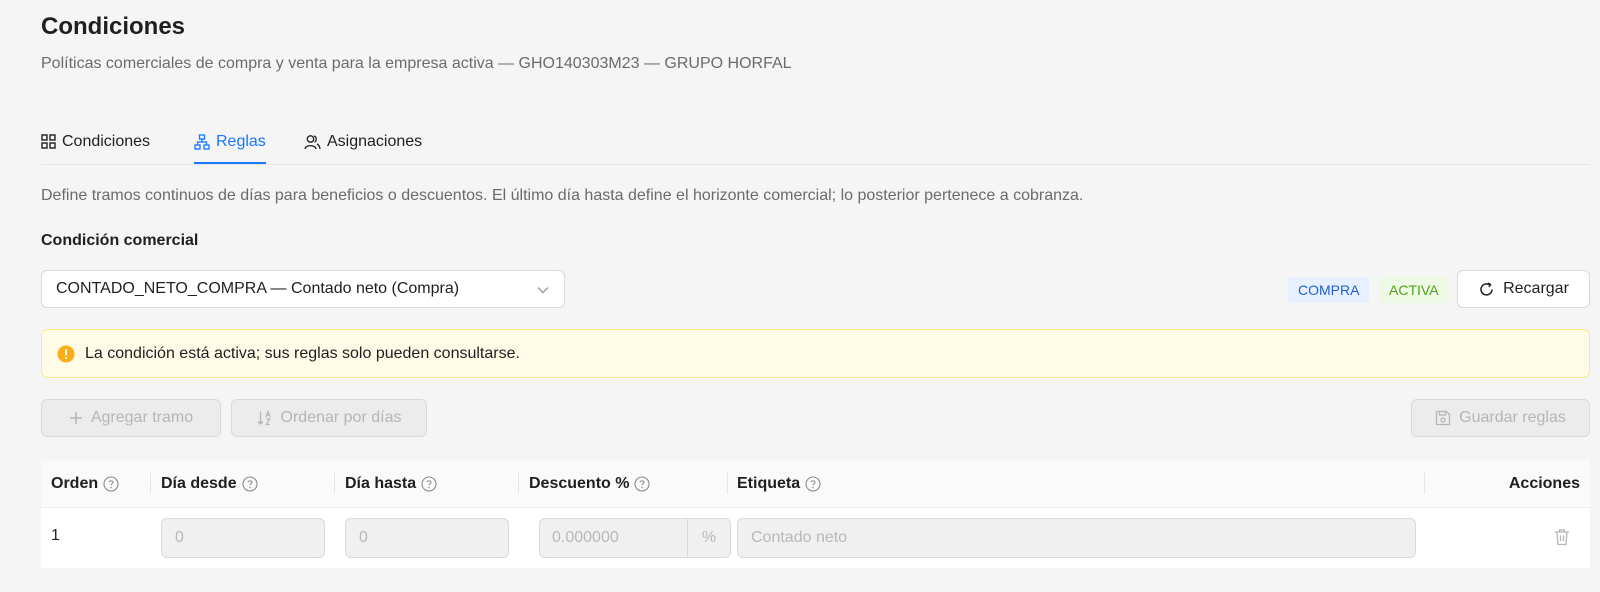 The width and height of the screenshot is (1600, 592). I want to click on label-placeholder: Contado neto, so click(799, 537).